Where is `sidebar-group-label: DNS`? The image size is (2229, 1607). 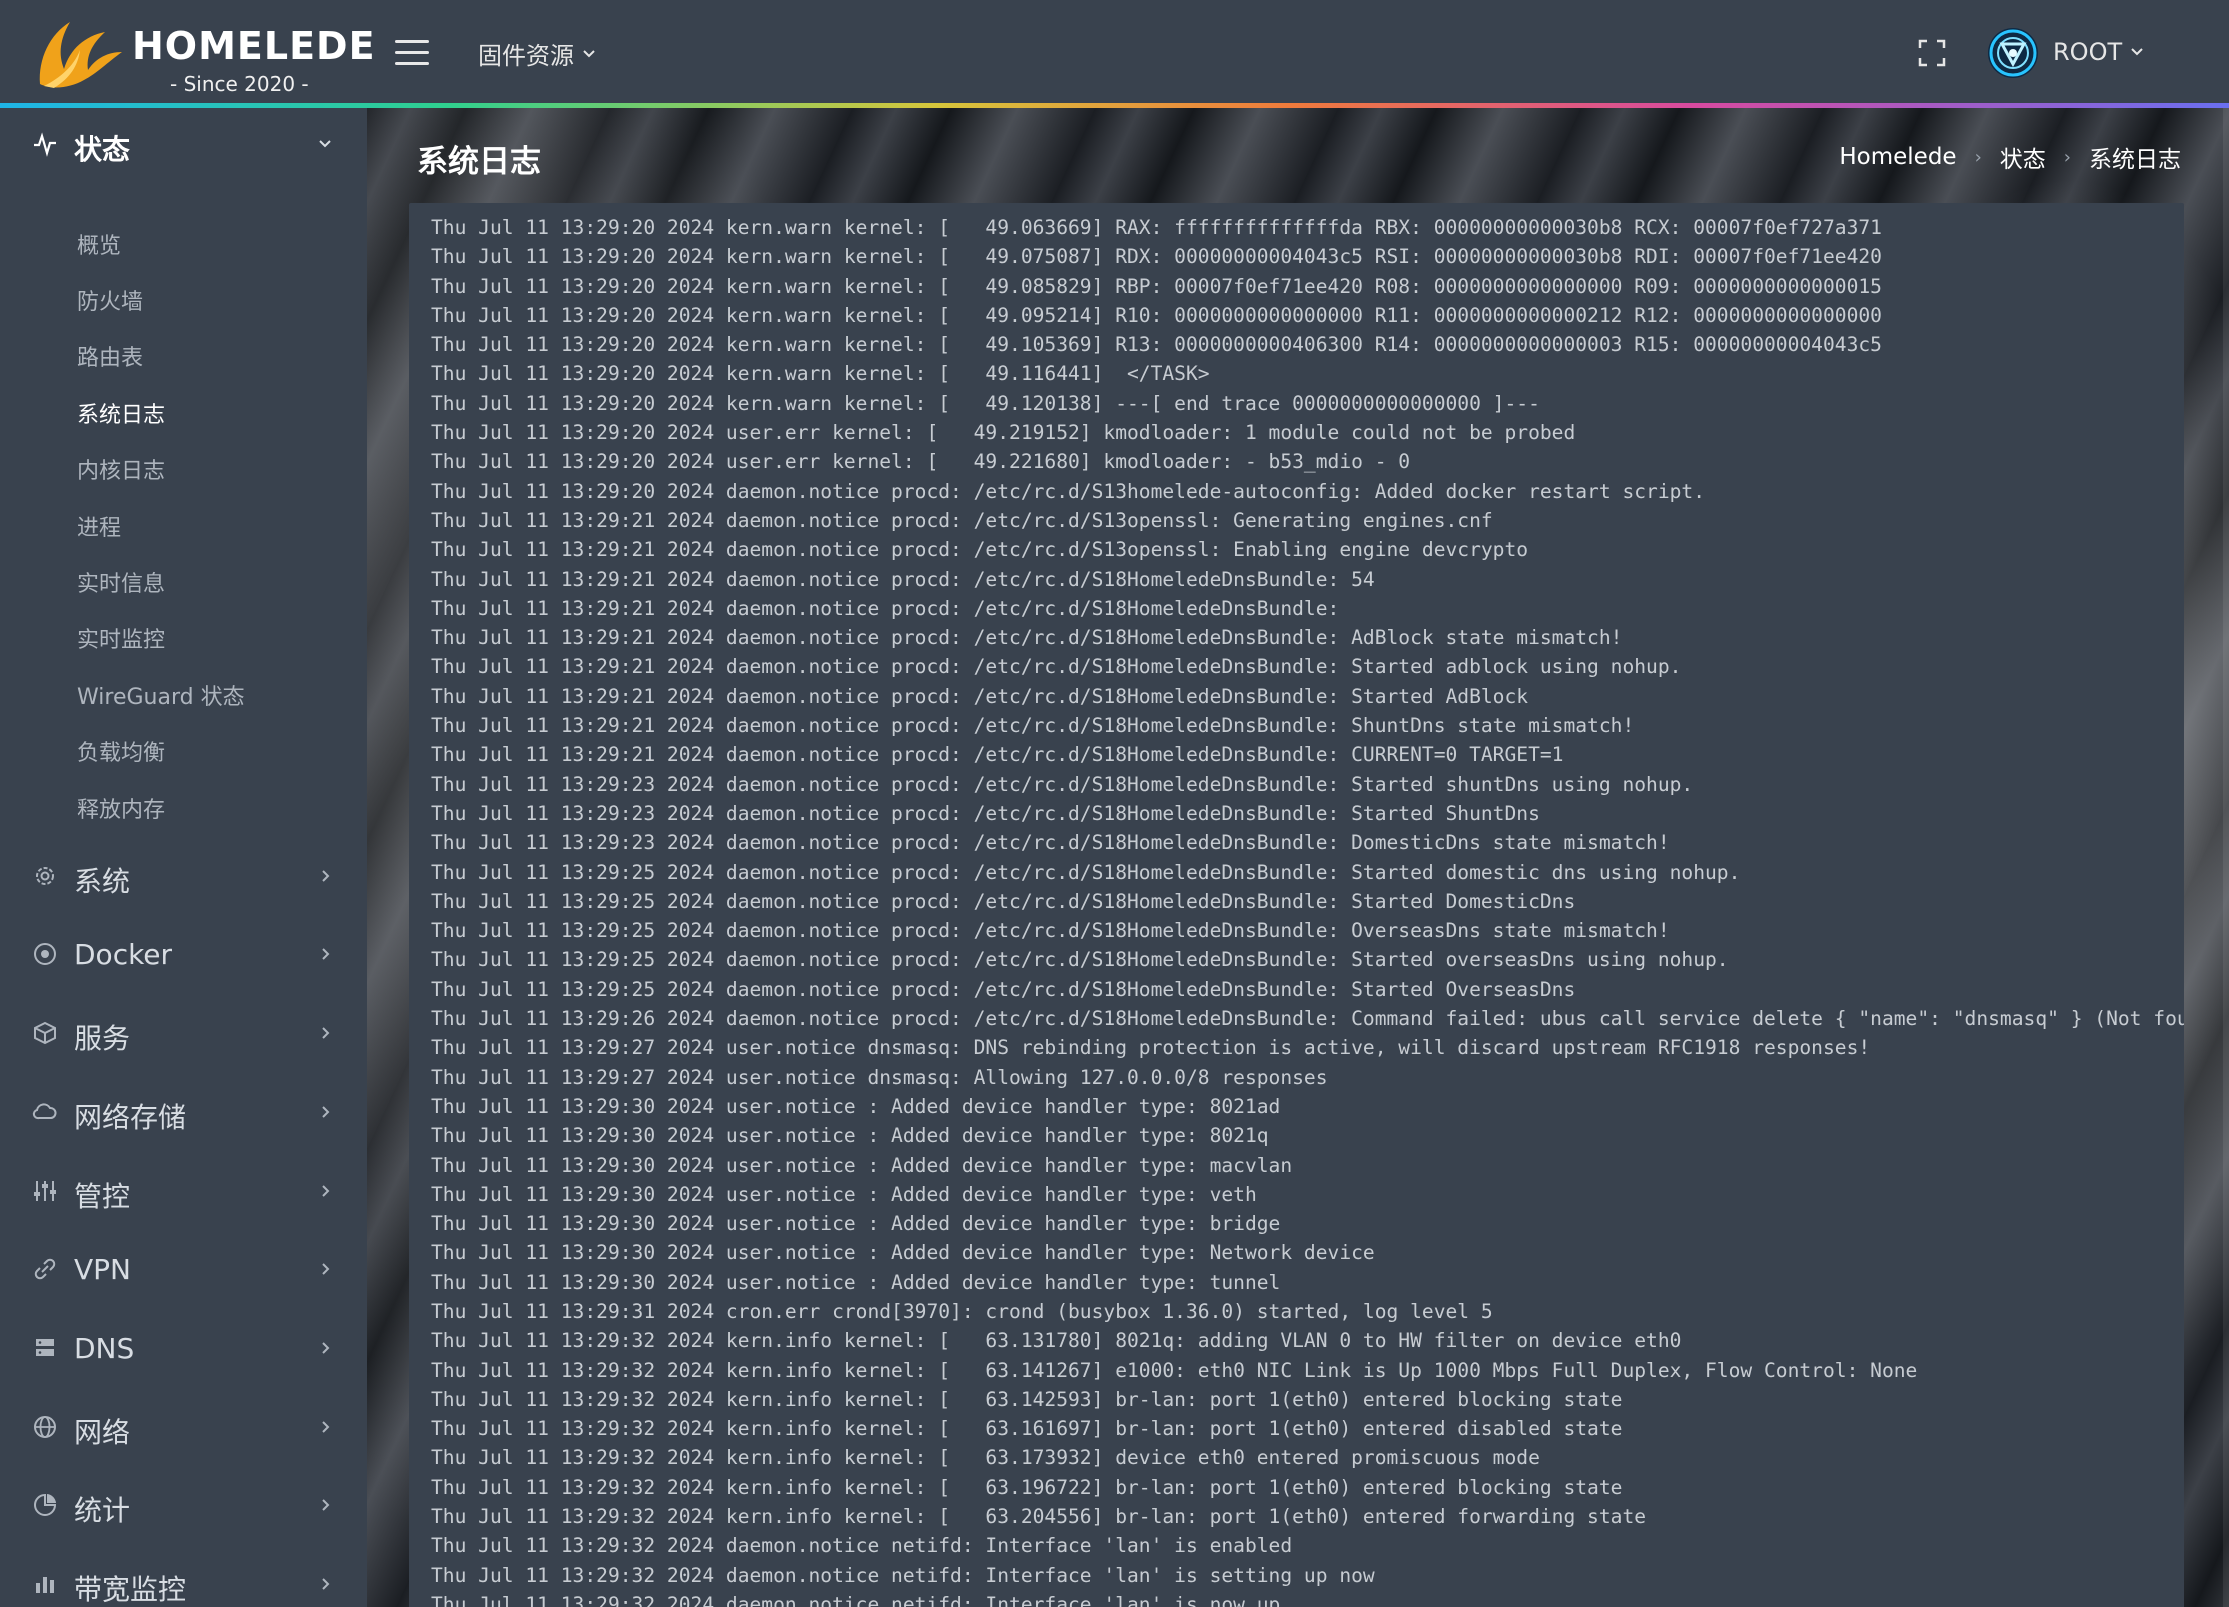 sidebar-group-label: DNS is located at coordinates (104, 1348).